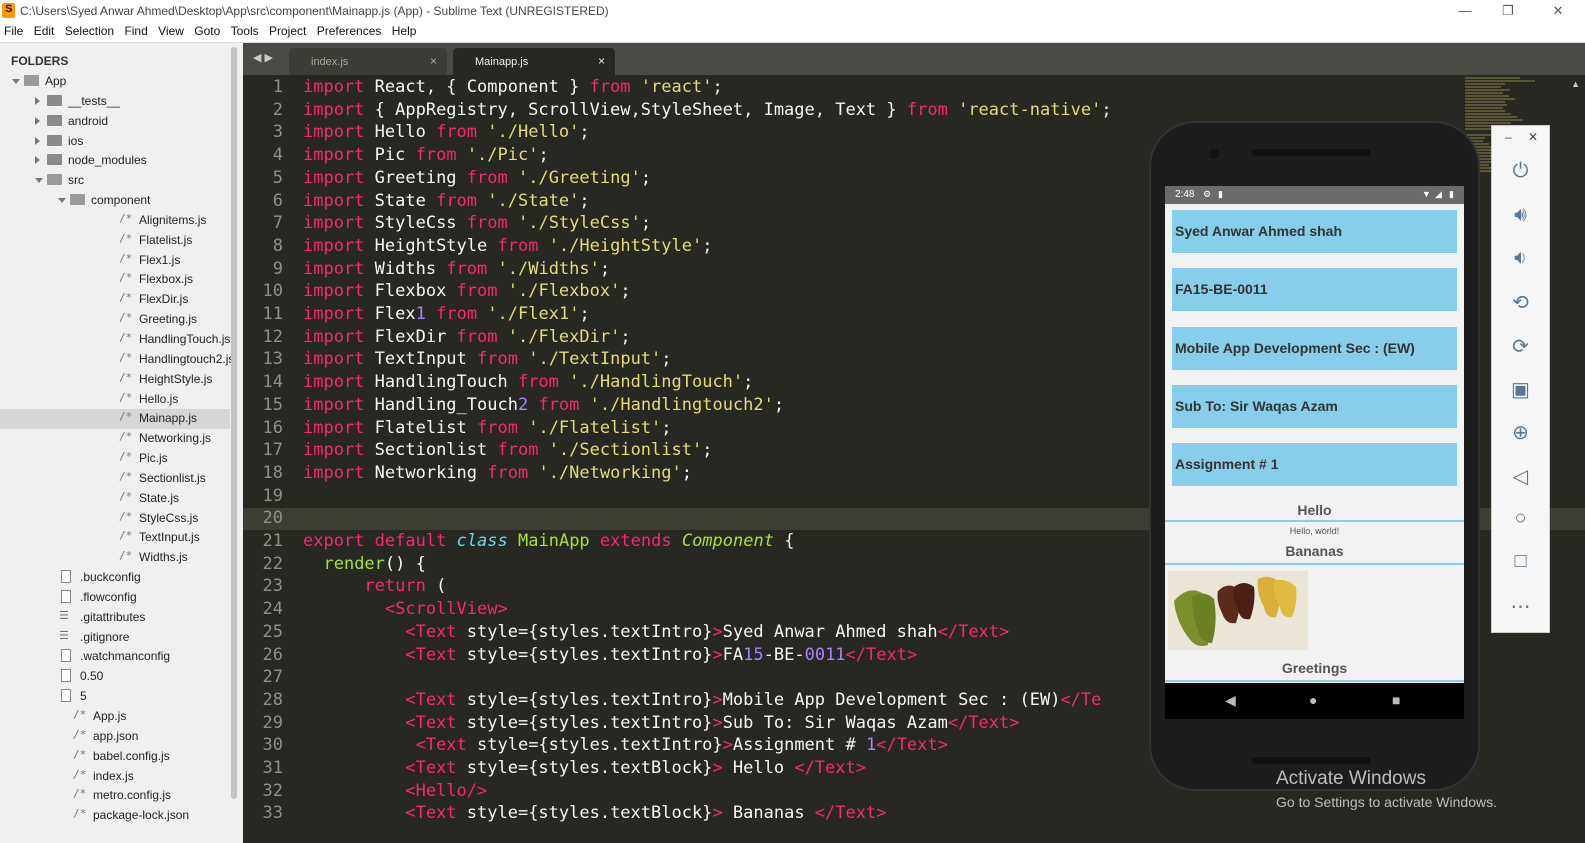 The width and height of the screenshot is (1585, 843). What do you see at coordinates (115, 340) in the screenshot?
I see `sidebar-item: /* HandlingTouch.js` at bounding box center [115, 340].